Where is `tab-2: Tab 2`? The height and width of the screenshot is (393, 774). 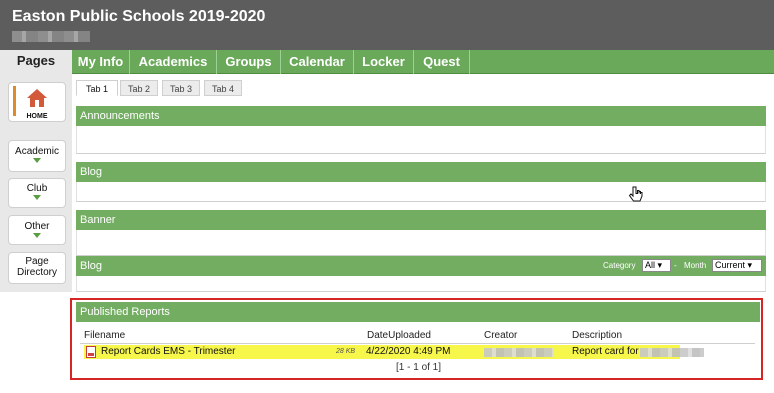 tab-2: Tab 2 is located at coordinates (139, 88).